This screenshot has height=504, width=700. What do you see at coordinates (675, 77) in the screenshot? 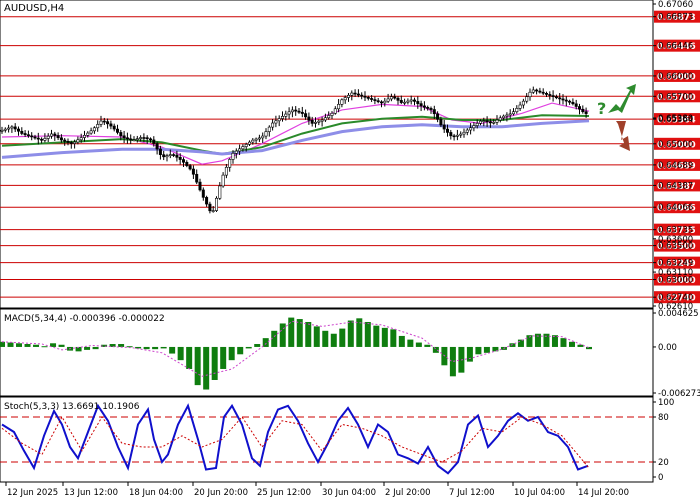
I see `main-y-tick-label: 0.66000` at bounding box center [675, 77].